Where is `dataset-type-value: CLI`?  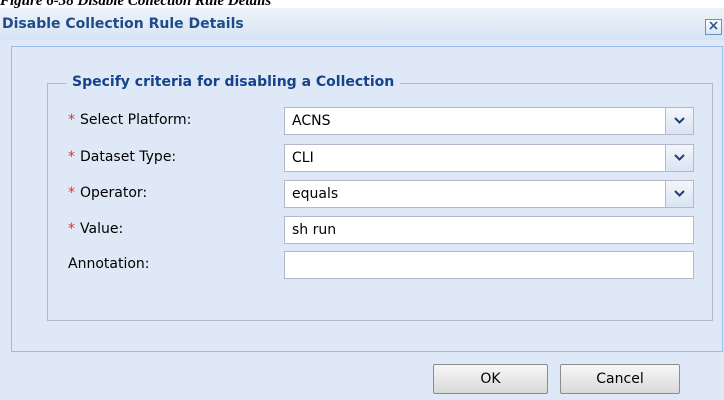 dataset-type-value: CLI is located at coordinates (303, 158).